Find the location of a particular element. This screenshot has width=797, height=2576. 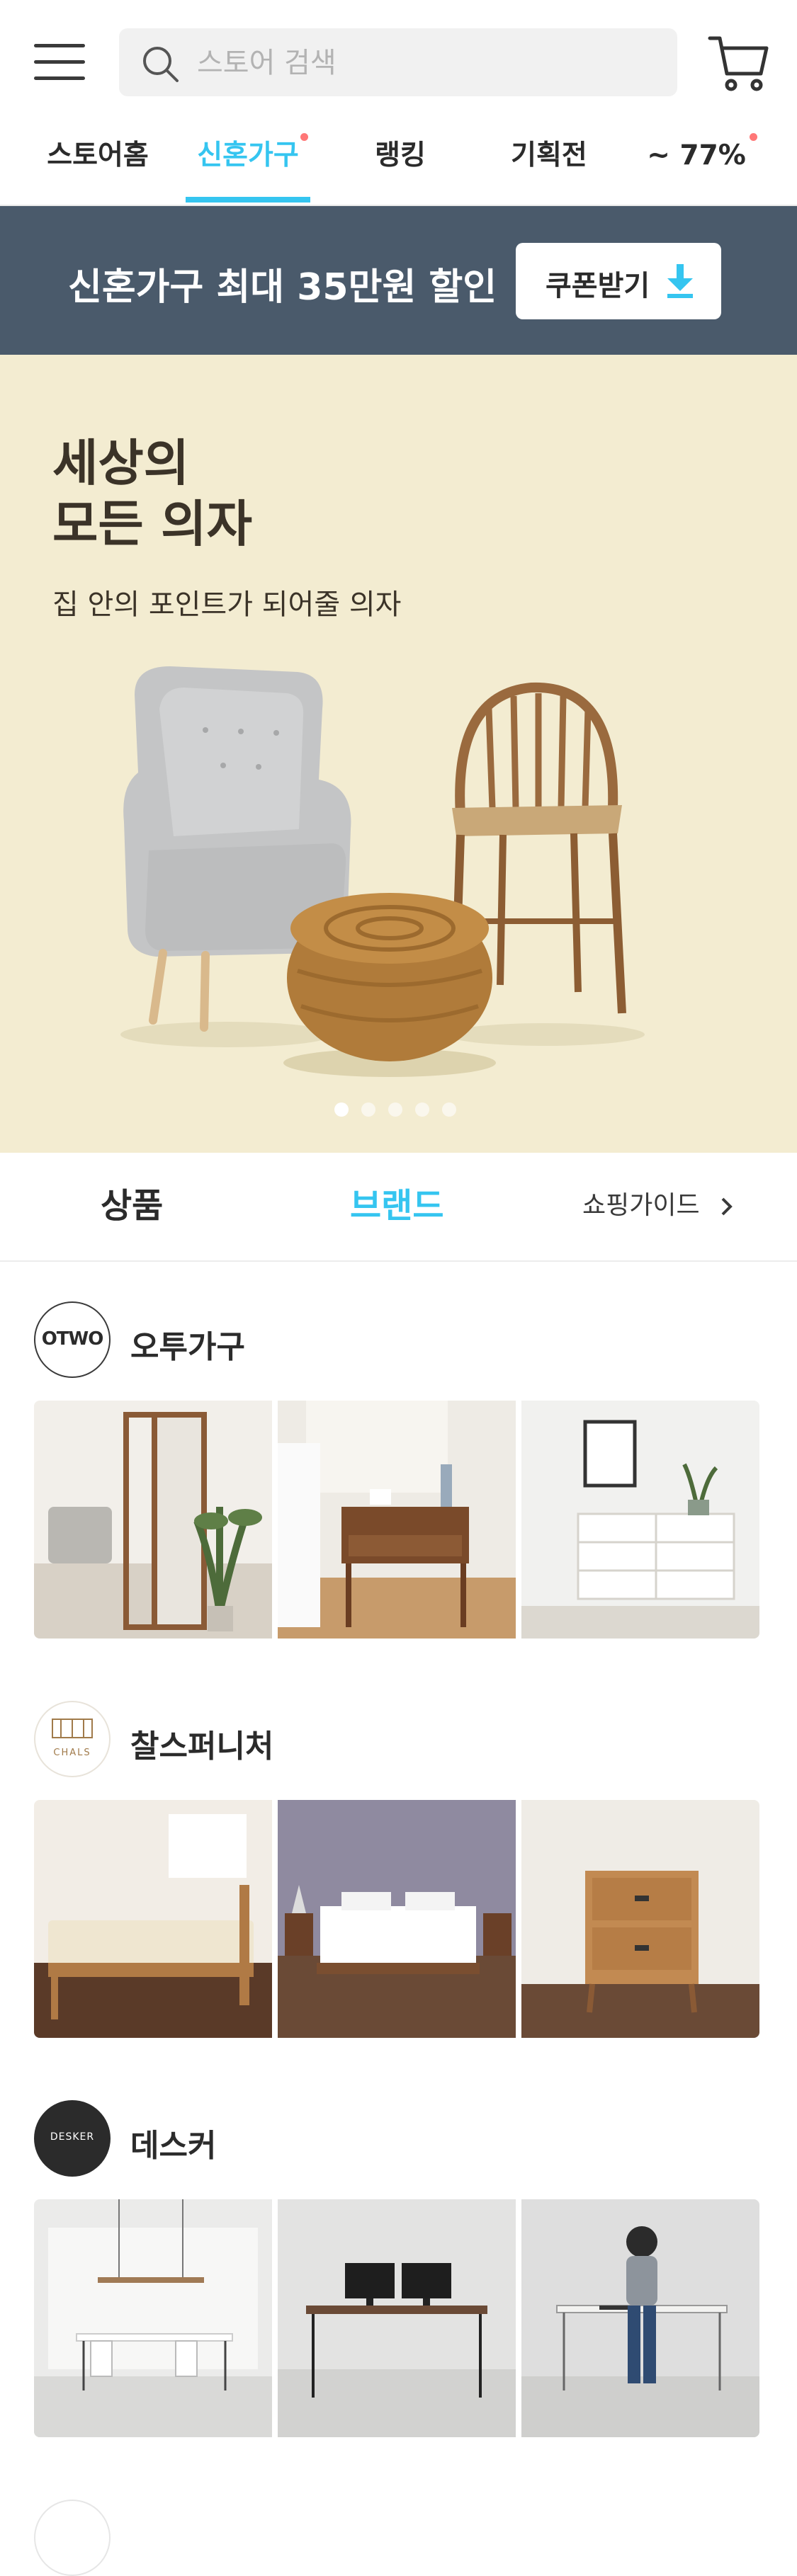

search-input is located at coordinates (424, 63).